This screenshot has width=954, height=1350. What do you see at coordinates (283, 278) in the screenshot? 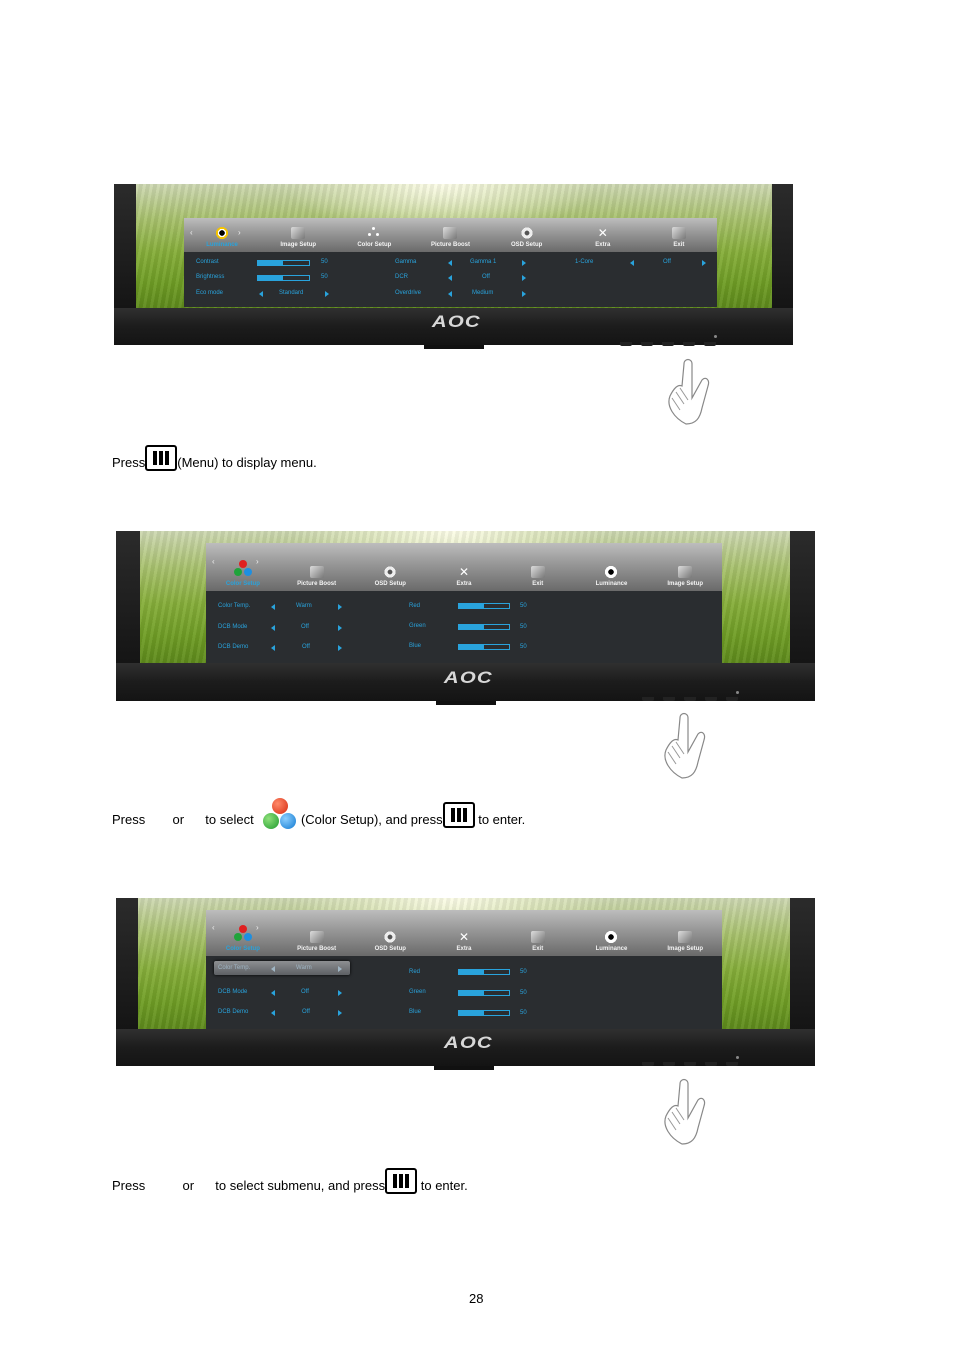
I see `brightness-slider` at bounding box center [283, 278].